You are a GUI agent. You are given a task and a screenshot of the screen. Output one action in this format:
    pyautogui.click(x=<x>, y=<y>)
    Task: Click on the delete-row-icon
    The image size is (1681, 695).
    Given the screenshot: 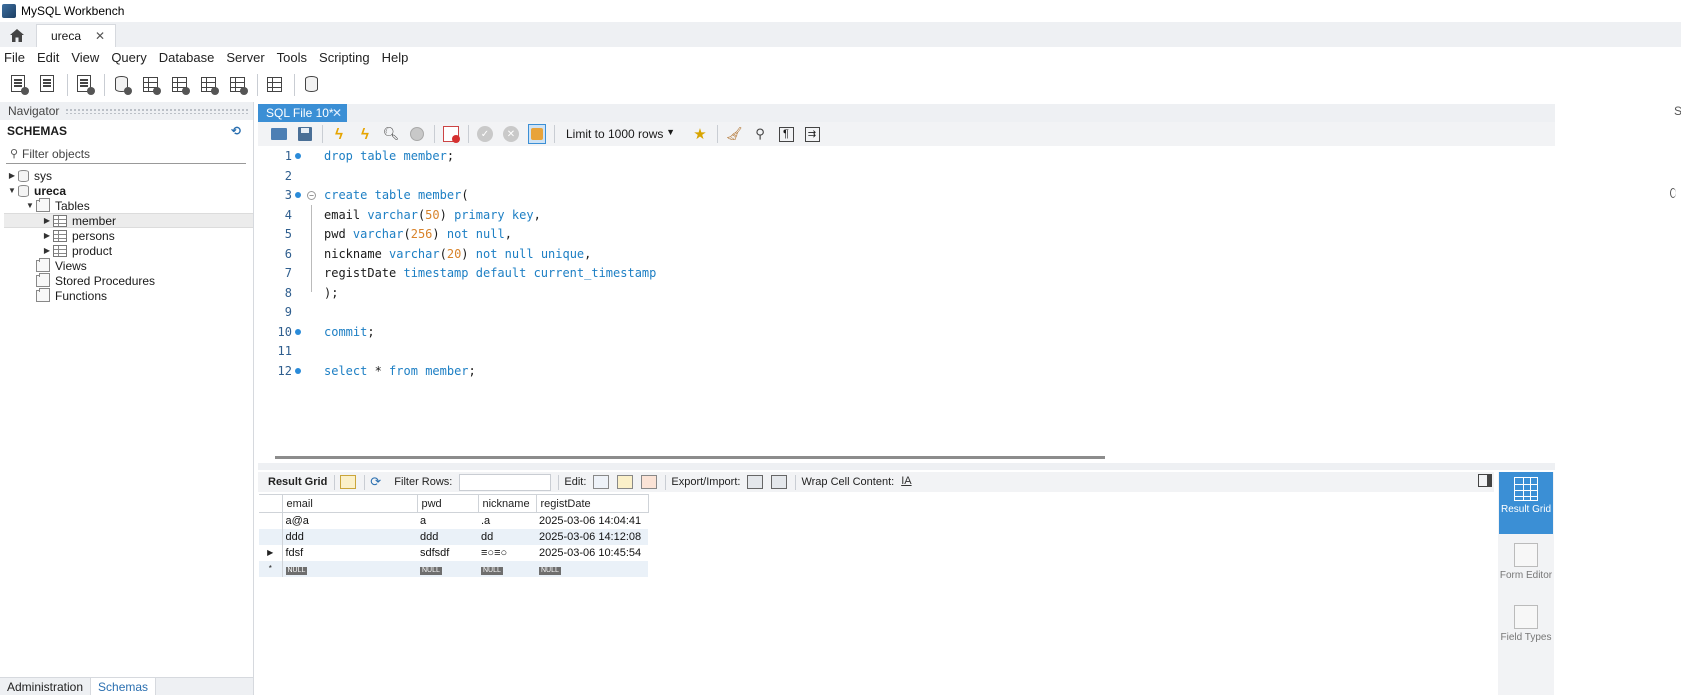 What is the action you would take?
    pyautogui.click(x=649, y=482)
    